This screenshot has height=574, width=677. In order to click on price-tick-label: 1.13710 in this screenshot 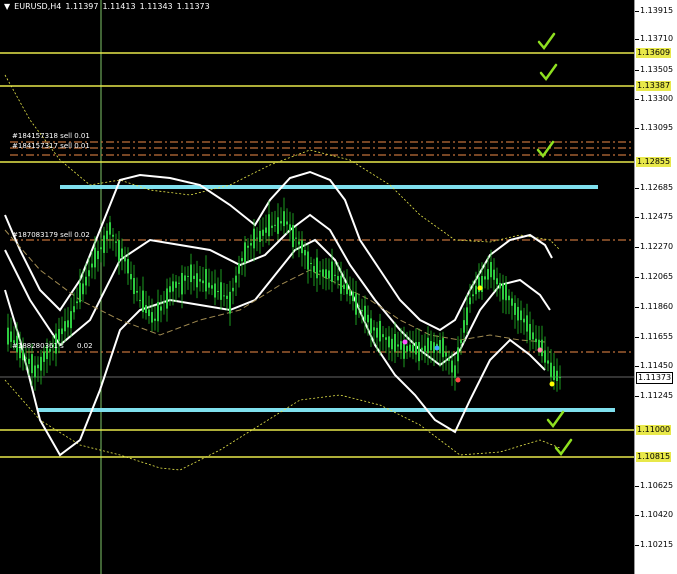, I will do `click(657, 38)`.